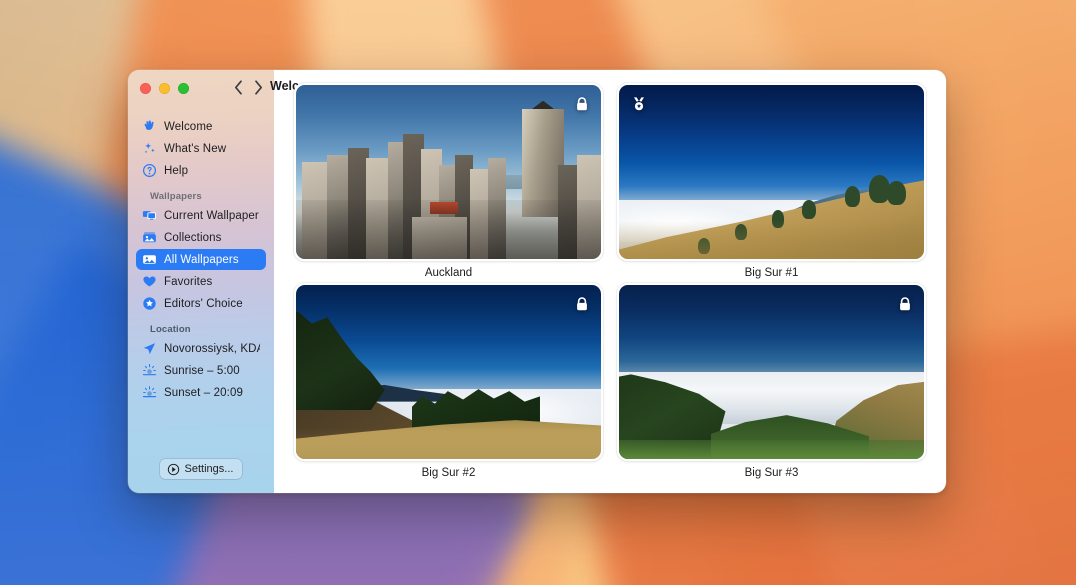  What do you see at coordinates (149, 126) in the screenshot?
I see `waving-hand-icon` at bounding box center [149, 126].